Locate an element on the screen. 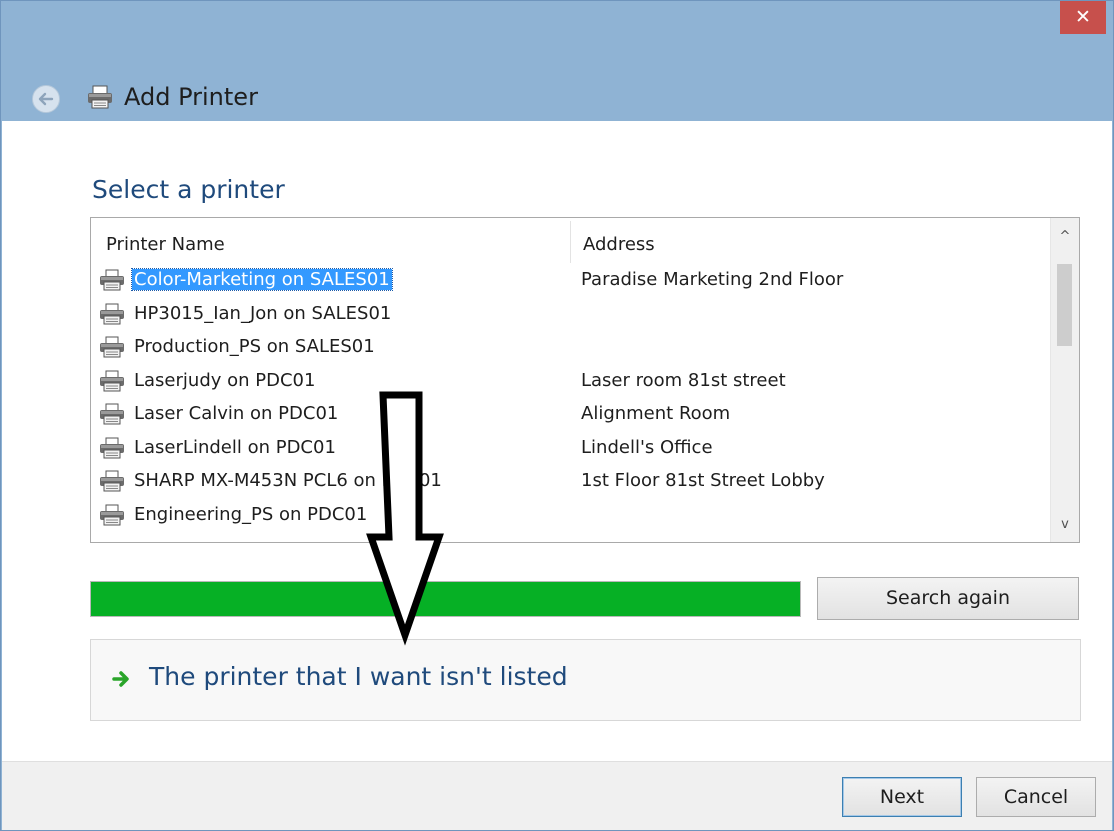 Image resolution: width=1114 pixels, height=831 pixels. search-progress-bar is located at coordinates (445, 599).